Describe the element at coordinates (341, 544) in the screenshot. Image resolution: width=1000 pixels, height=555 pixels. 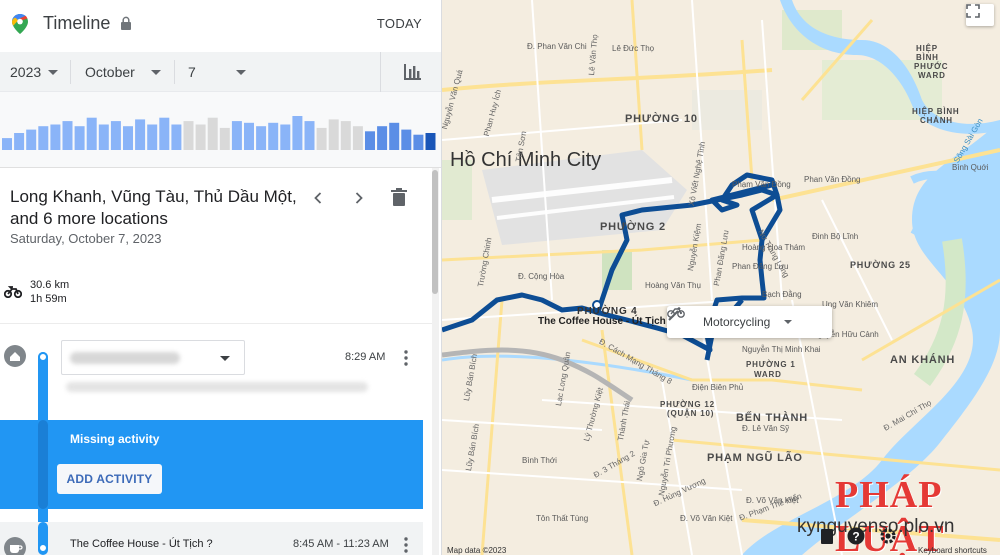
I see `visit-time: 8:45 AM - 11:23 AM` at that location.